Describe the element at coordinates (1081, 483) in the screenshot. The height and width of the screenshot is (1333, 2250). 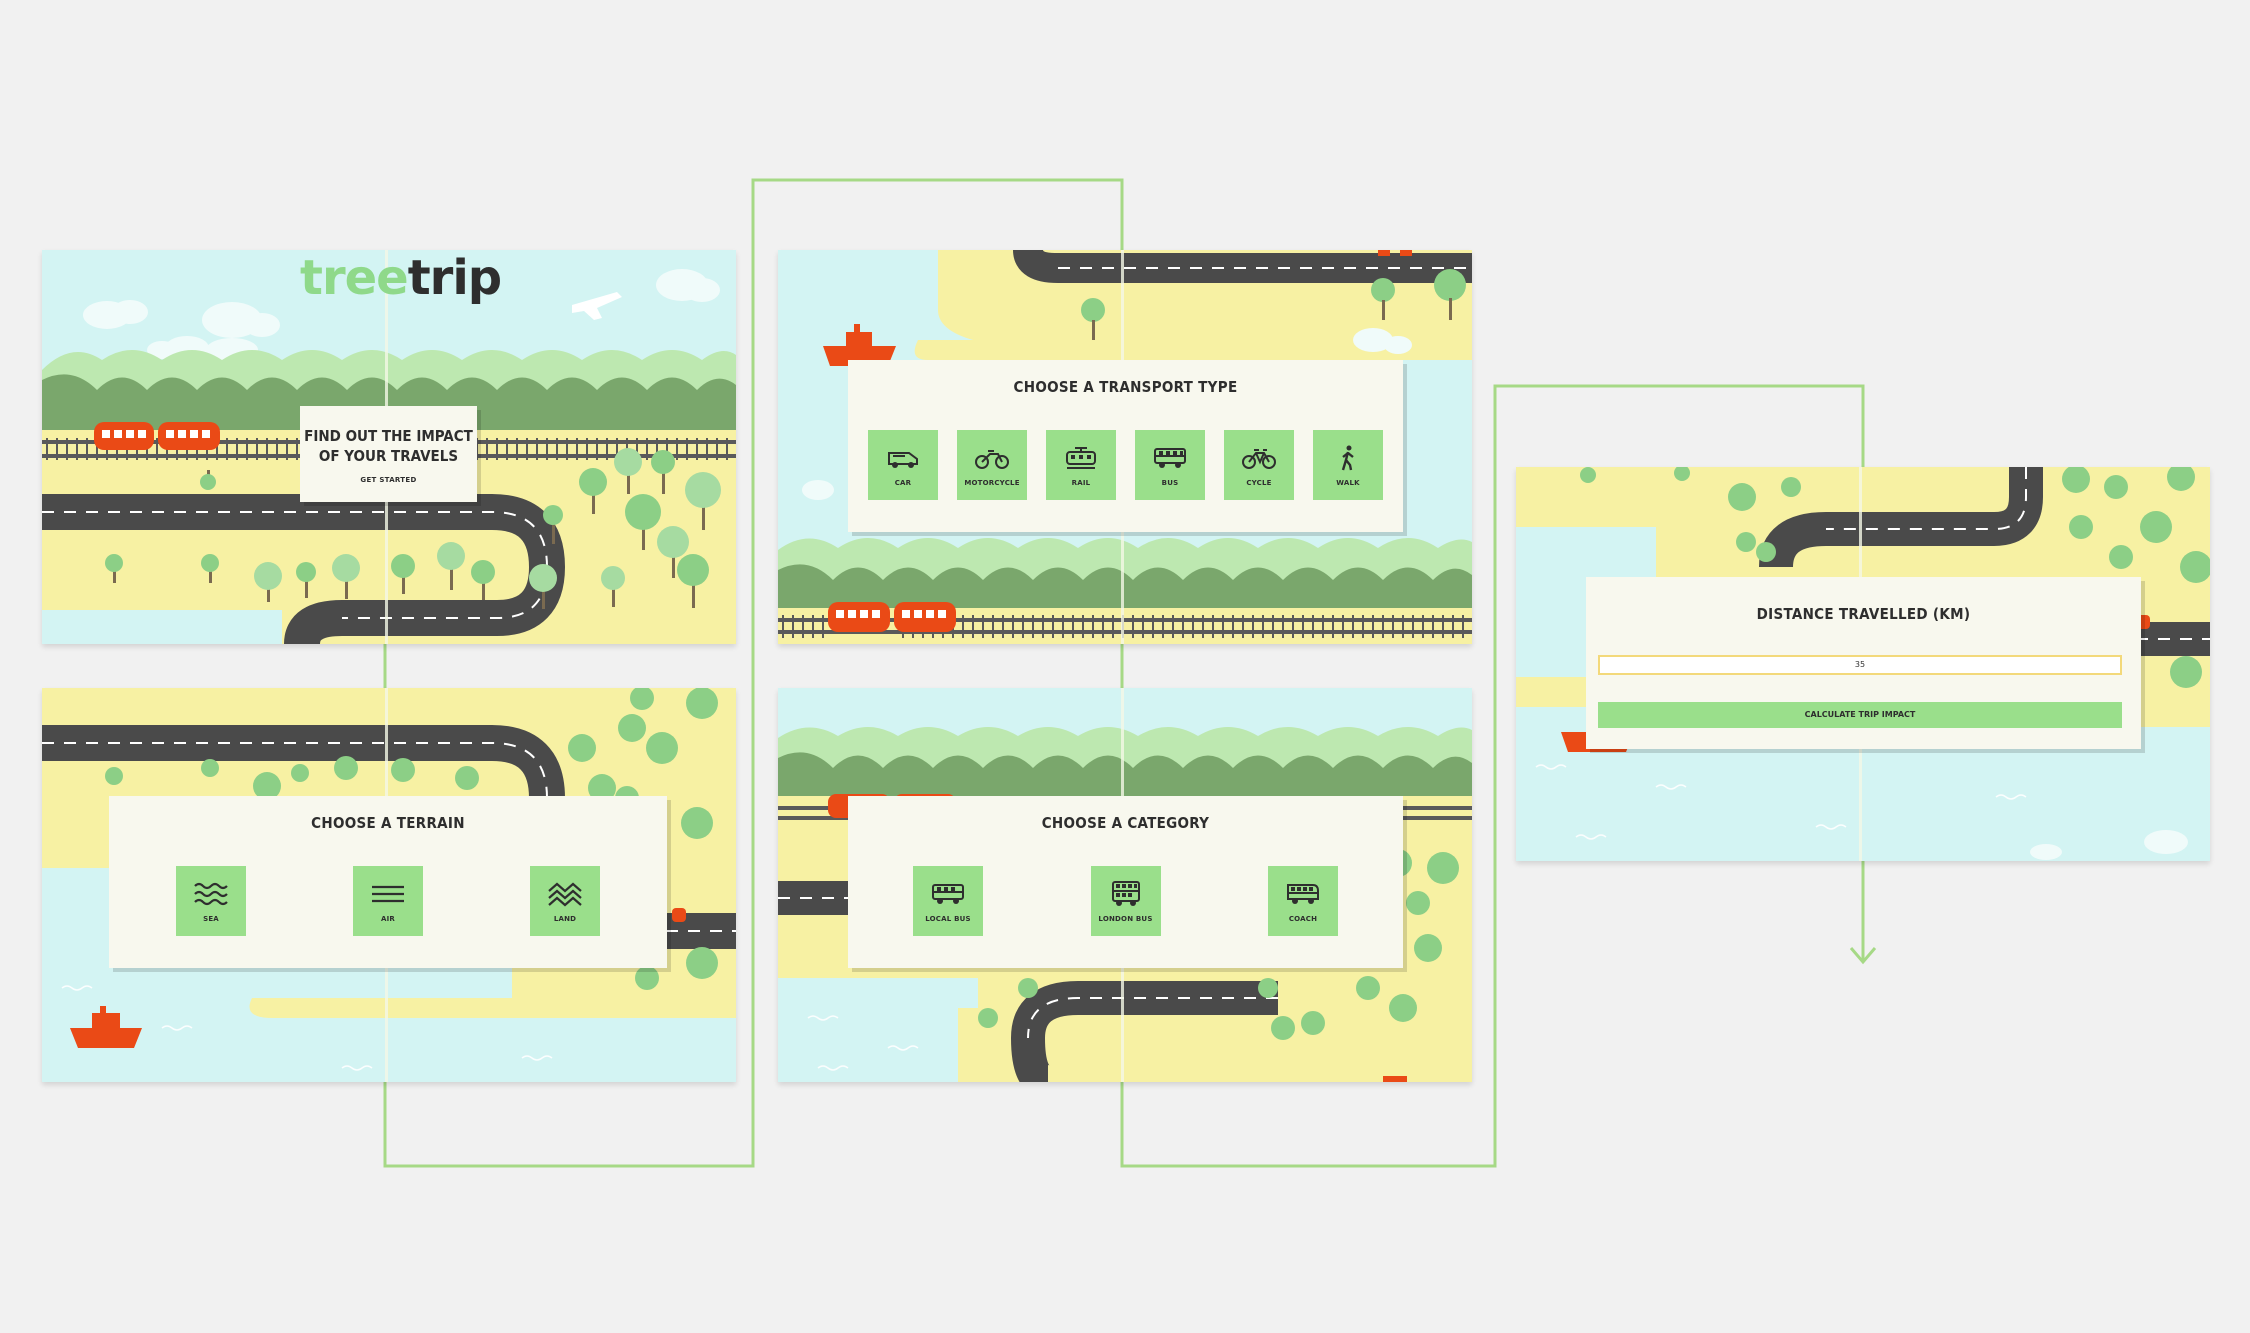
I see `option-label: RAIL` at that location.